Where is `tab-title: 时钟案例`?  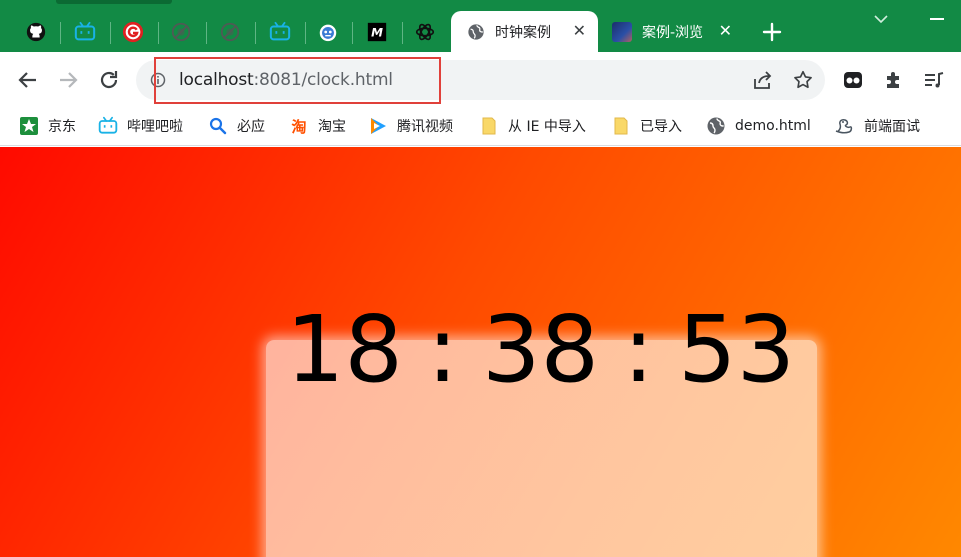 tab-title: 时钟案例 is located at coordinates (523, 32).